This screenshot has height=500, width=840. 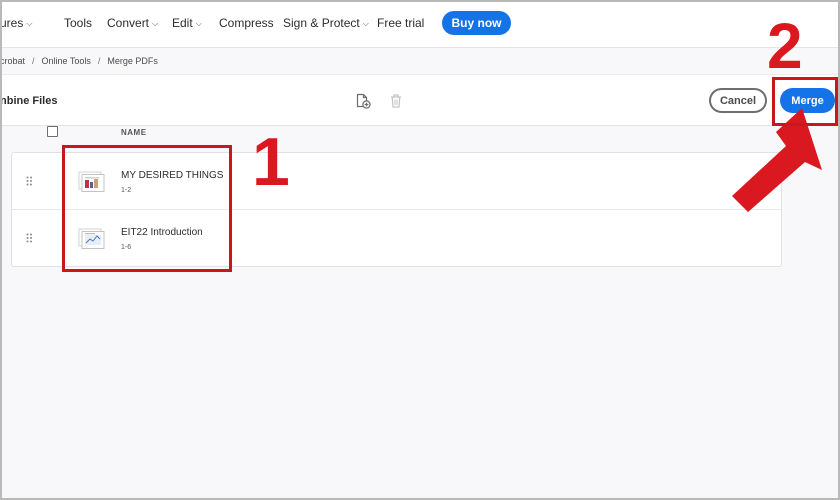 I want to click on buy-now-button: Buy now, so click(x=476, y=23).